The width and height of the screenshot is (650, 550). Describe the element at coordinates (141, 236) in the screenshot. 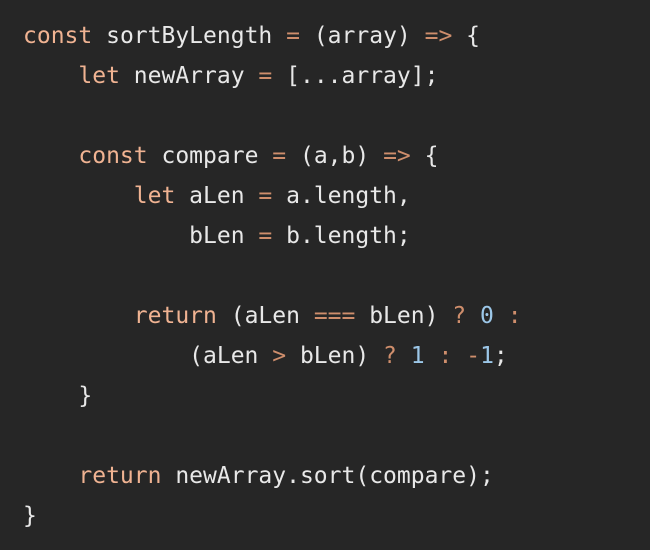

I see `code-token: bLen` at that location.